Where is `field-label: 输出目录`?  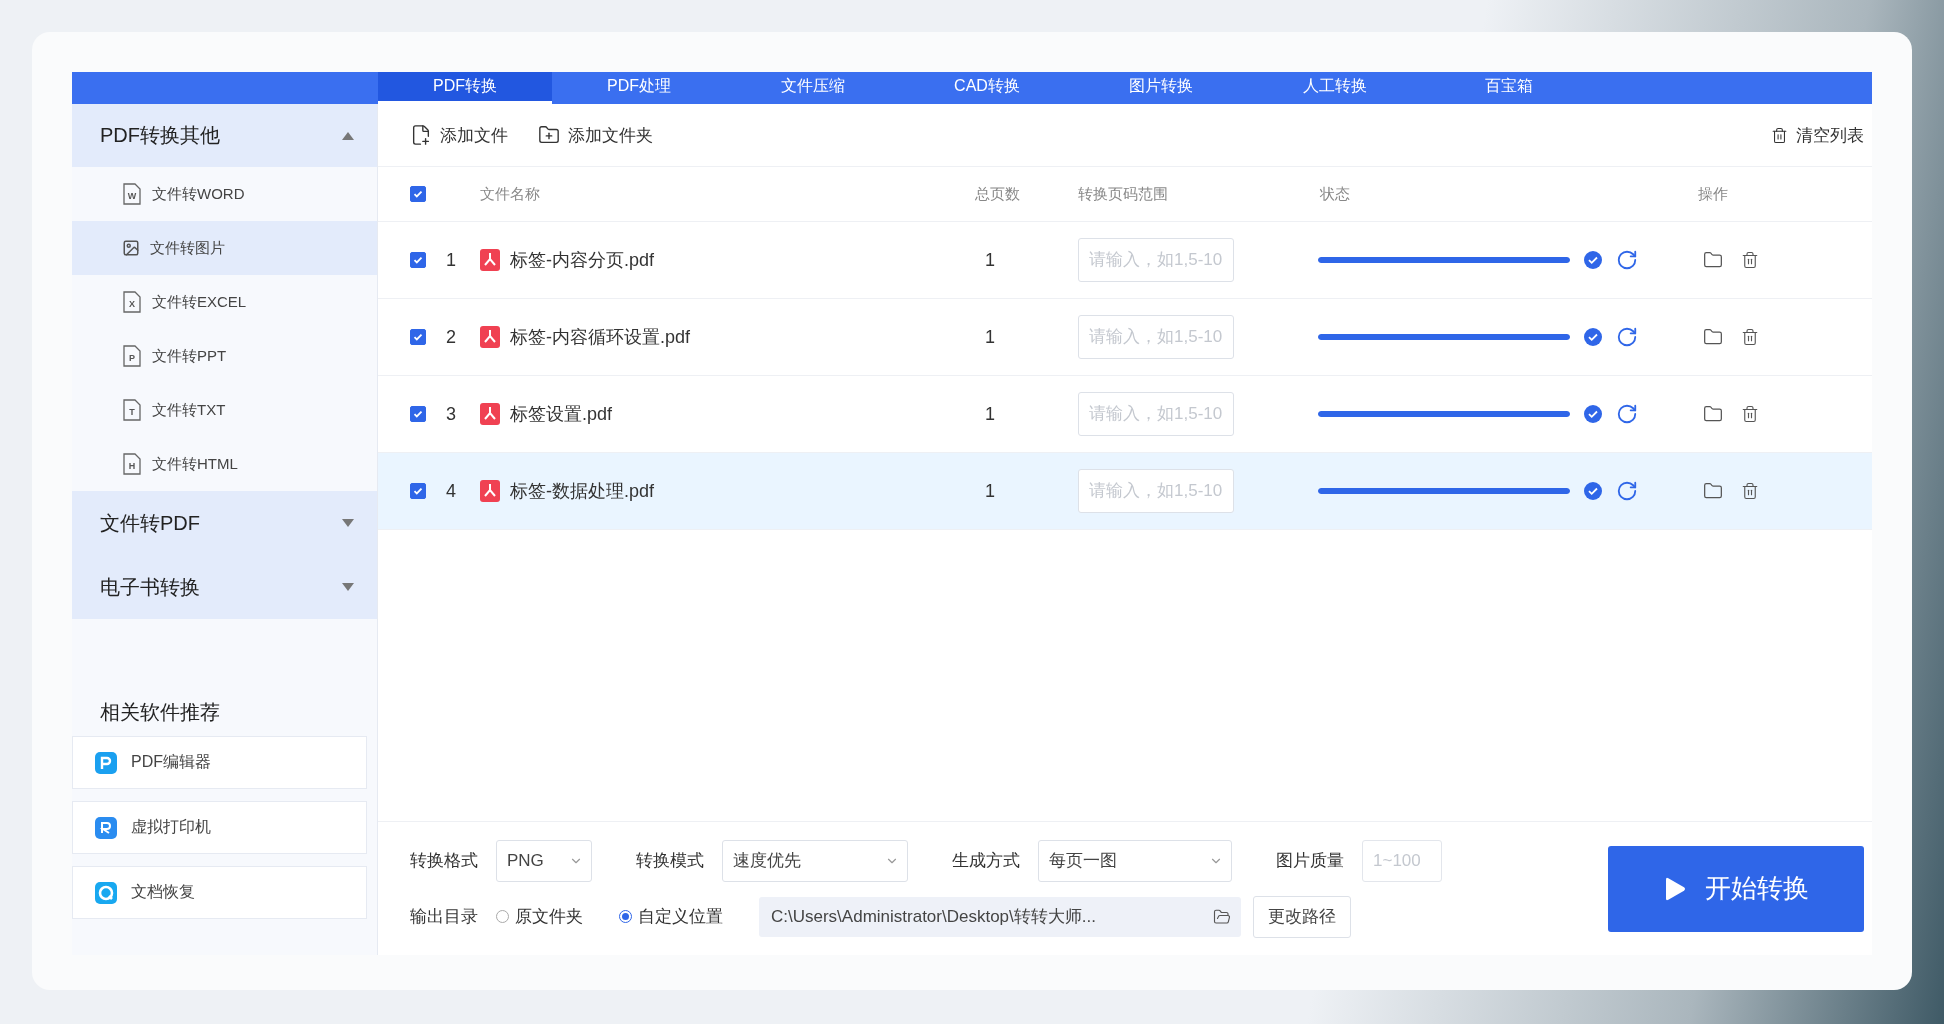
field-label: 输出目录 is located at coordinates (444, 917).